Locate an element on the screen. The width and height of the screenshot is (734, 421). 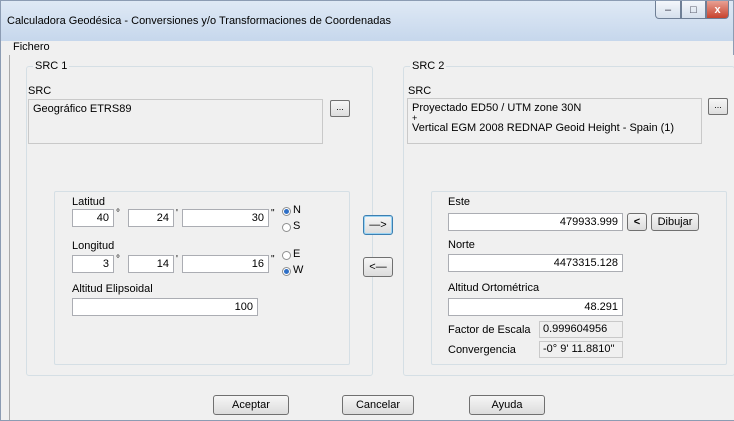
src1-src-display: Geográfico ETRS89 is located at coordinates (175, 121).